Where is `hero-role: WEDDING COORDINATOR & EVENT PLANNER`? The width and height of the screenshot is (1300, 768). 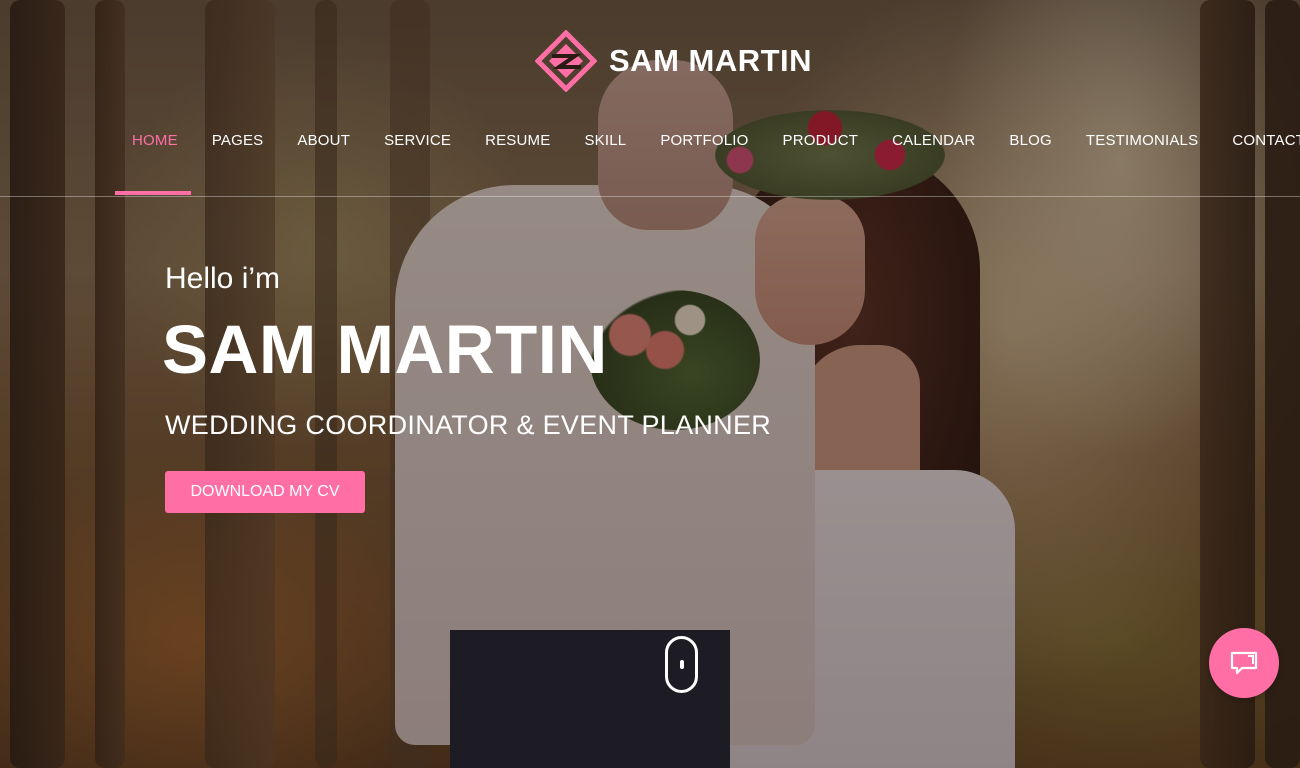 hero-role: WEDDING COORDINATOR & EVENT PLANNER is located at coordinates (468, 425).